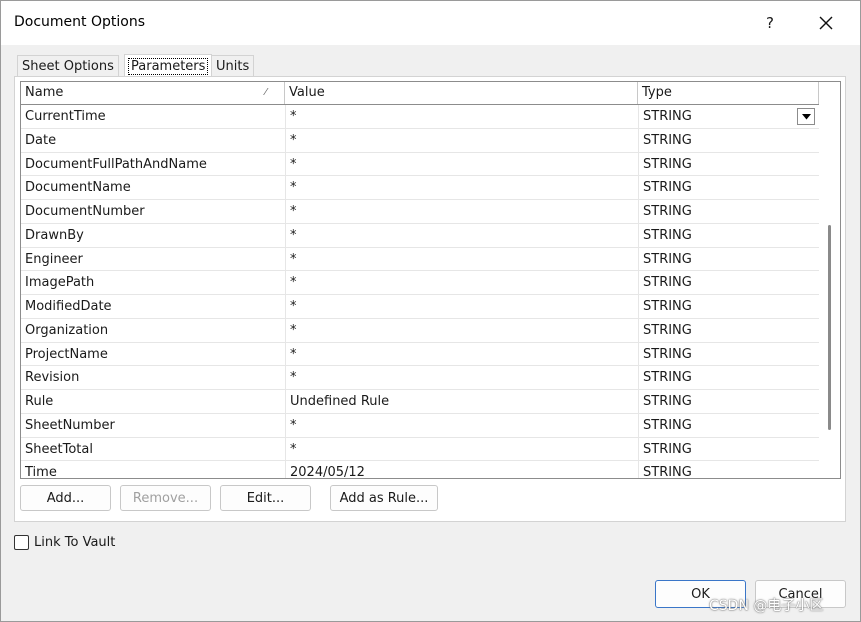 The height and width of the screenshot is (622, 861). I want to click on help-icon: ?, so click(770, 23).